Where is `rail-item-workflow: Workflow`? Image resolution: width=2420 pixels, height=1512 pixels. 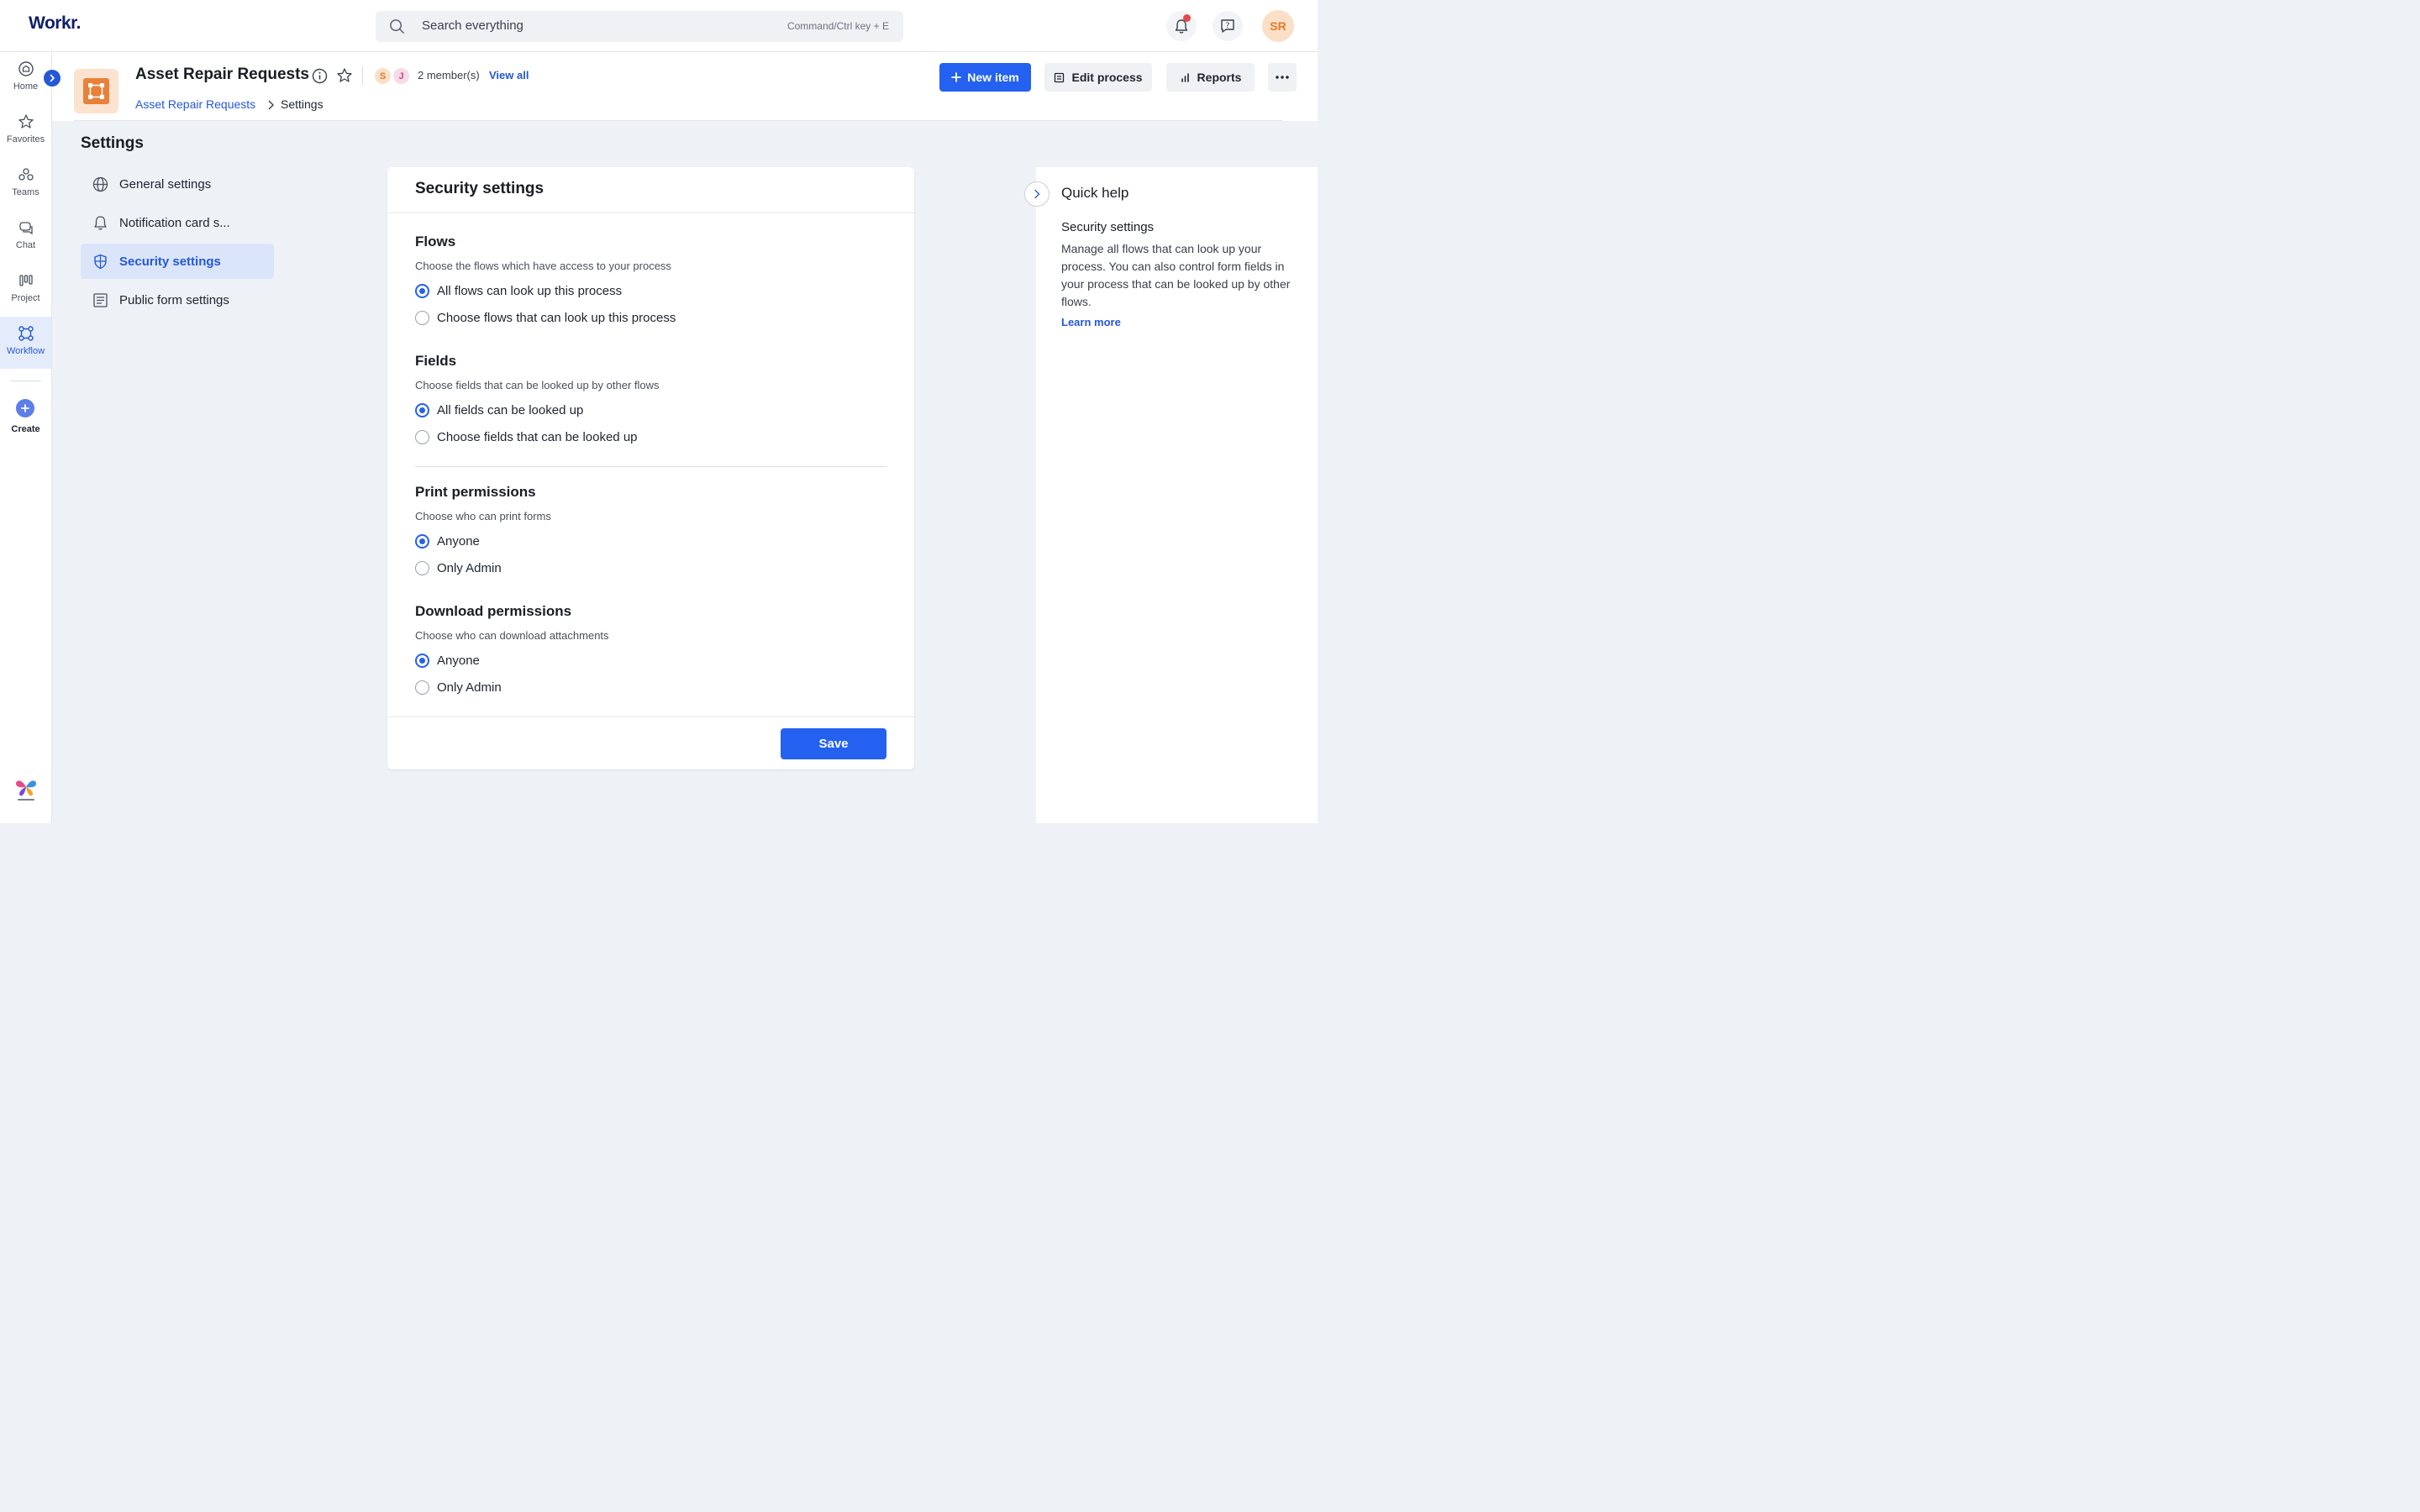
rail-item-workflow: Workflow is located at coordinates (25, 343).